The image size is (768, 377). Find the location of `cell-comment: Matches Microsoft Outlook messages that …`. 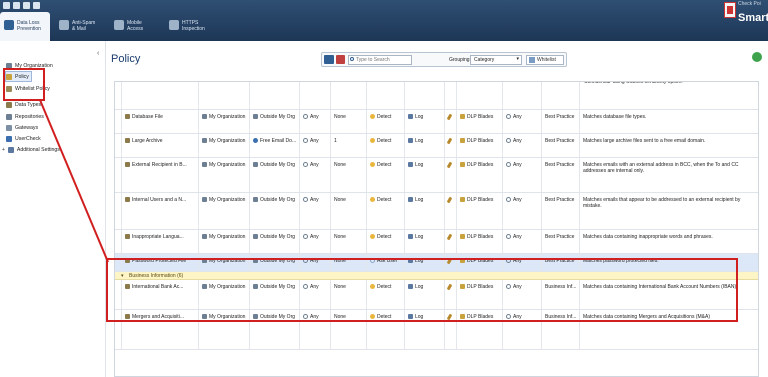

cell-comment: Matches Microsoft Outlook messages that … is located at coordinates (669, 95).